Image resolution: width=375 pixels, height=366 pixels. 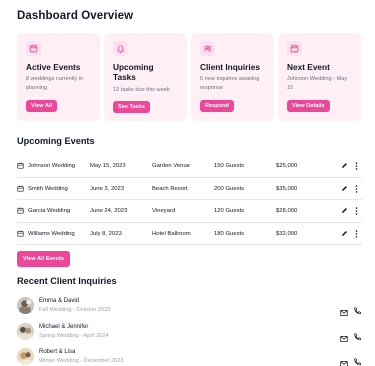 I want to click on view-all-events-button: View All Events, so click(x=44, y=259).